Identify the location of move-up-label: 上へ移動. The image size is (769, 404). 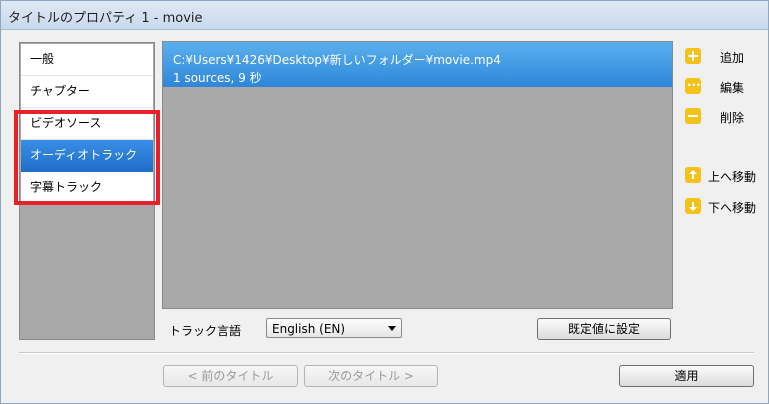
(732, 177).